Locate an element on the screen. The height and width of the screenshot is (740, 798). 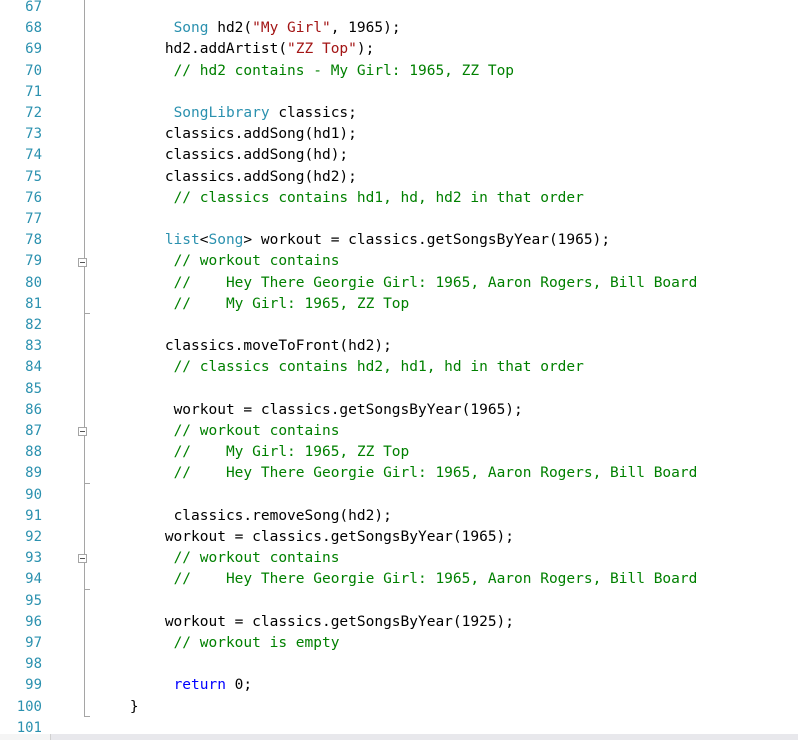
code-token: } is located at coordinates (134, 706).